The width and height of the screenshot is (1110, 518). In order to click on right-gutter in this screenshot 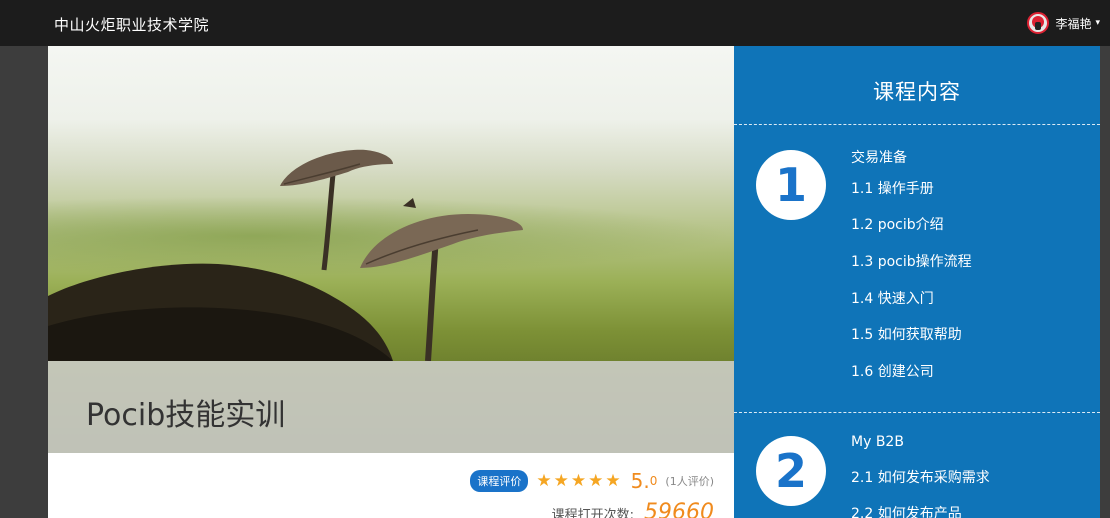, I will do `click(1105, 282)`.